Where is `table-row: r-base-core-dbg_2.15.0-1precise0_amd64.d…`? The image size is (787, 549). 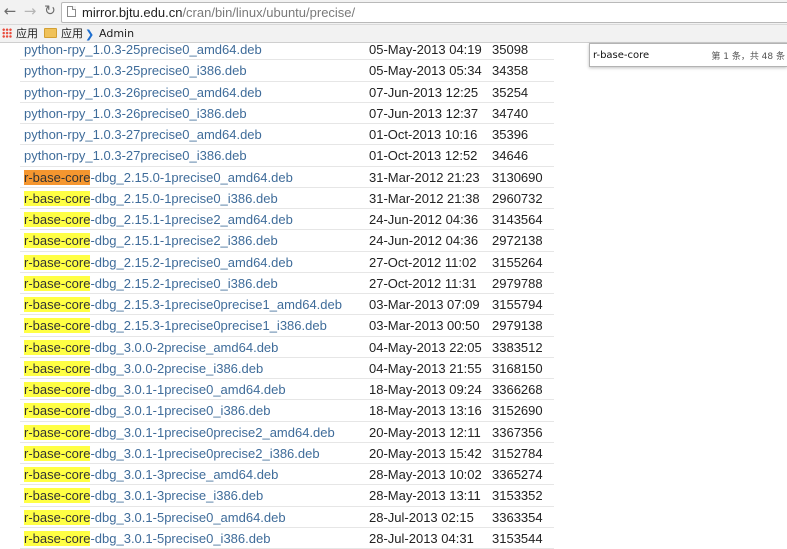
table-row: r-base-core-dbg_2.15.0-1precise0_amd64.d… is located at coordinates (287, 177).